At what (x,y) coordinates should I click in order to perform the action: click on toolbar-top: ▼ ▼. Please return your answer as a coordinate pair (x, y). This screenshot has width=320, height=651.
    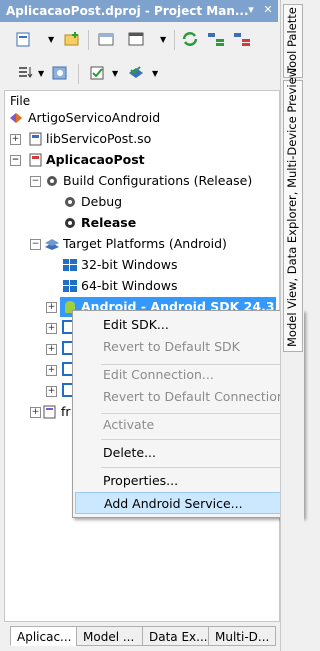
    Looking at the image, I should click on (140, 40).